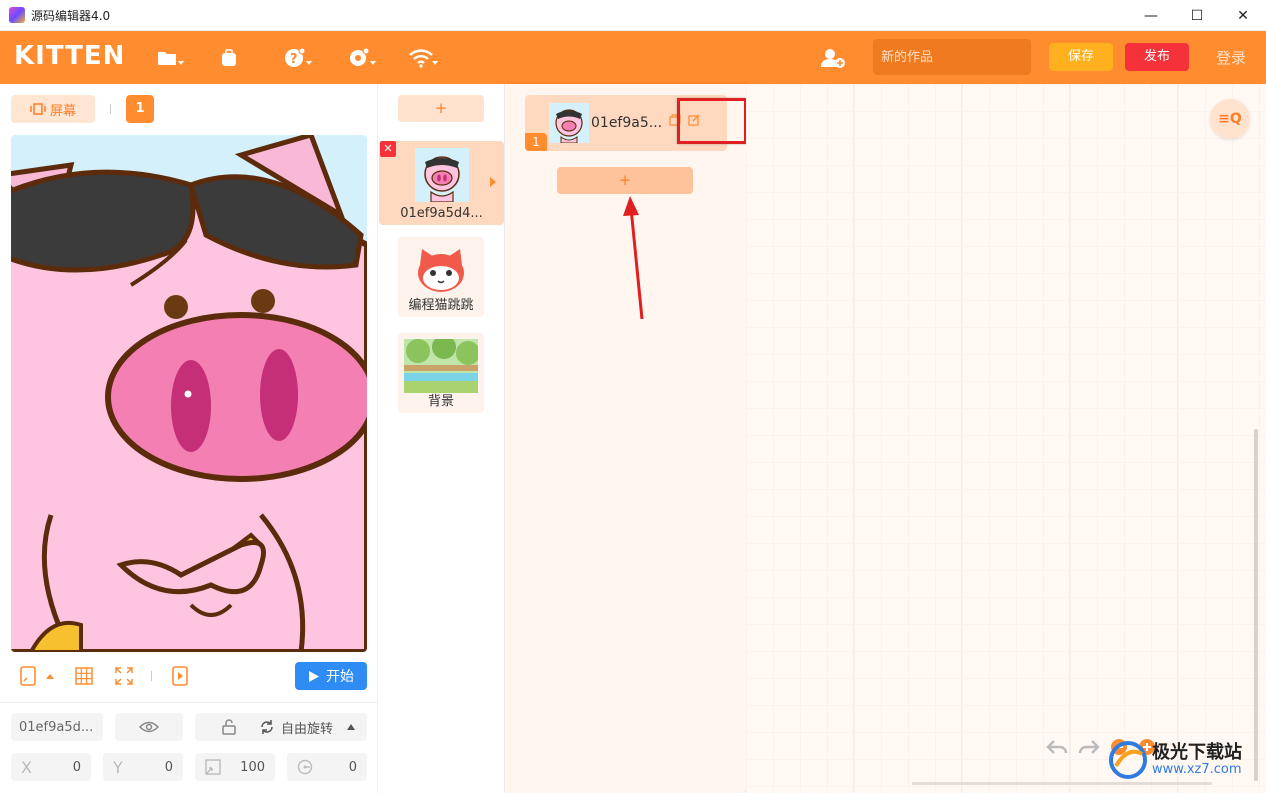  What do you see at coordinates (422, 58) in the screenshot?
I see `wifi-menu-icon` at bounding box center [422, 58].